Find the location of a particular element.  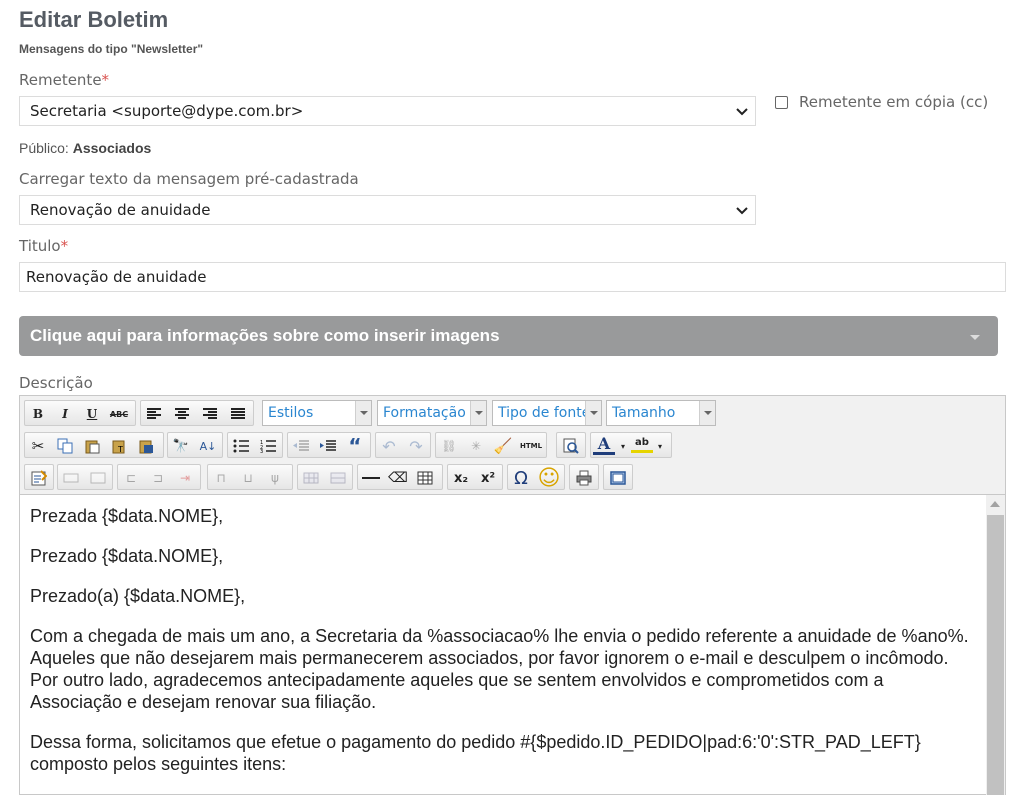

align-center-icon is located at coordinates (182, 413).